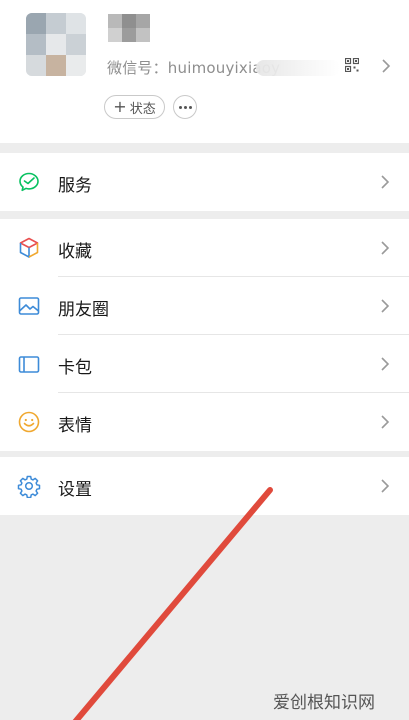  Describe the element at coordinates (204, 306) in the screenshot. I see `menu-item-moments: 朋友圈` at that location.